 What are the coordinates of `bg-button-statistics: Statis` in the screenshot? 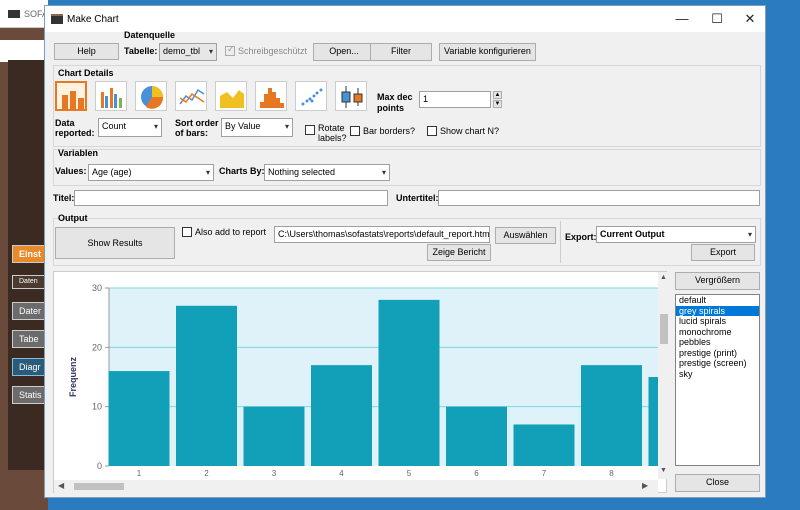 It's located at (30, 395).